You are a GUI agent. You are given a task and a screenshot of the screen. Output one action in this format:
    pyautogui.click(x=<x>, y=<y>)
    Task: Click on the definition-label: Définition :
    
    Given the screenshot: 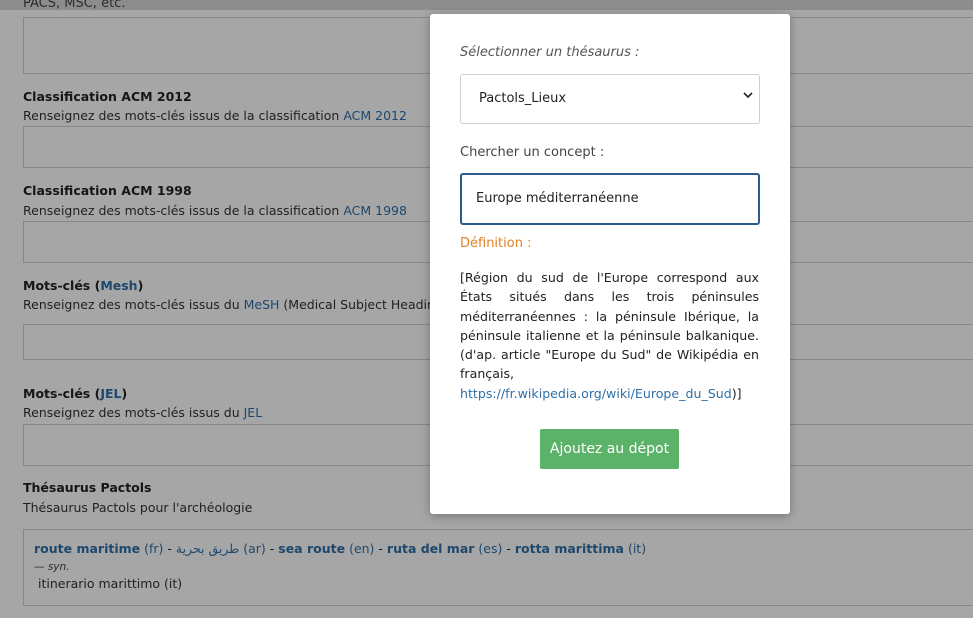 What is the action you would take?
    pyautogui.click(x=496, y=243)
    